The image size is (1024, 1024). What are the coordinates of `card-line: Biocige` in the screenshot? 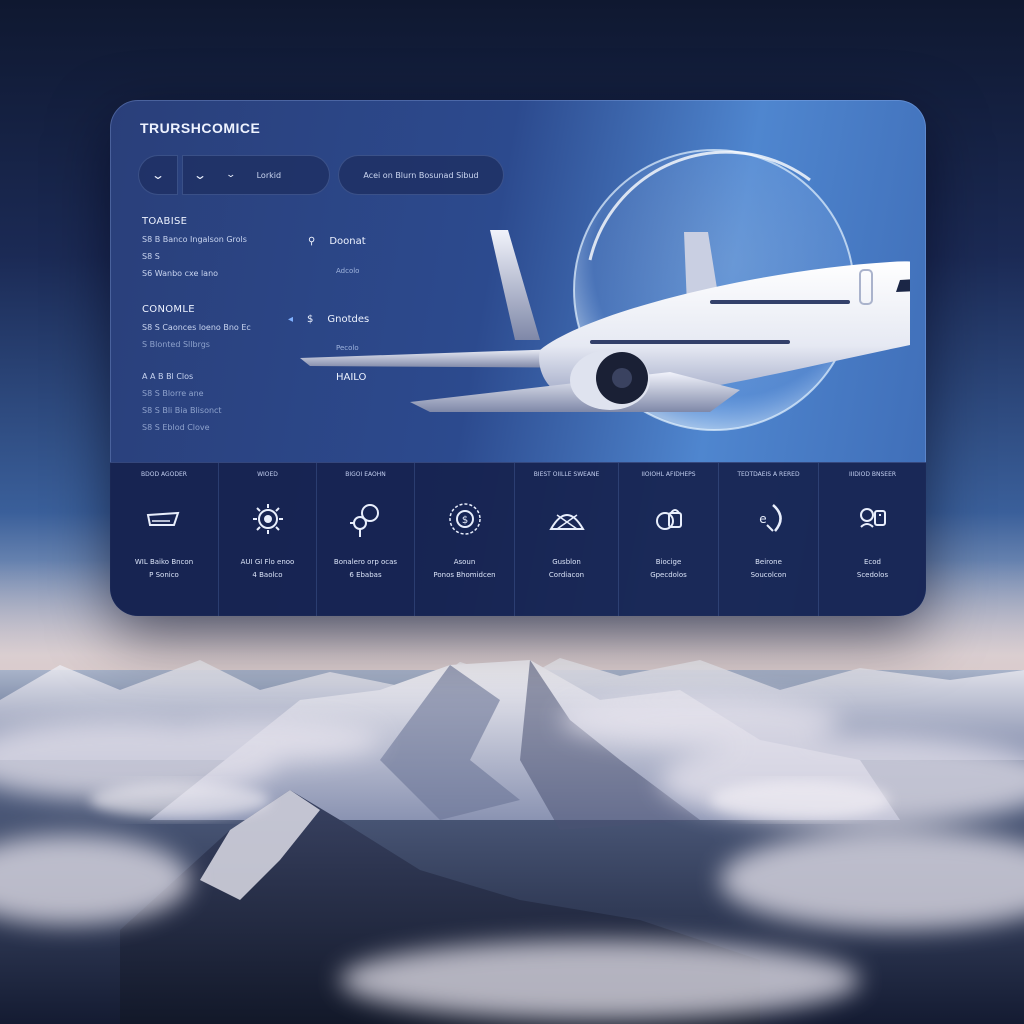 It's located at (668, 562).